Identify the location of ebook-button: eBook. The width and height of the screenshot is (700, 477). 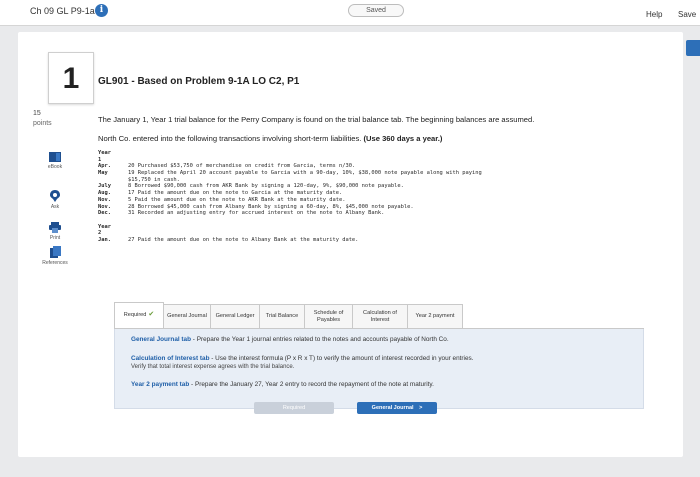
(55, 161).